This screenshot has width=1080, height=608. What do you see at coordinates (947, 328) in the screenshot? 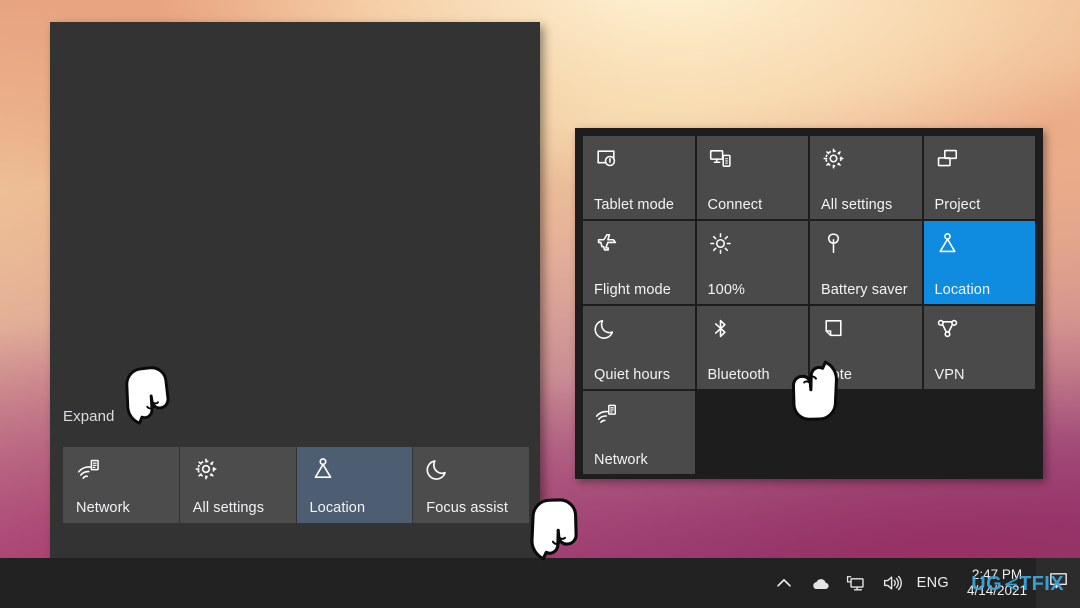
I see `vpn-icon` at bounding box center [947, 328].